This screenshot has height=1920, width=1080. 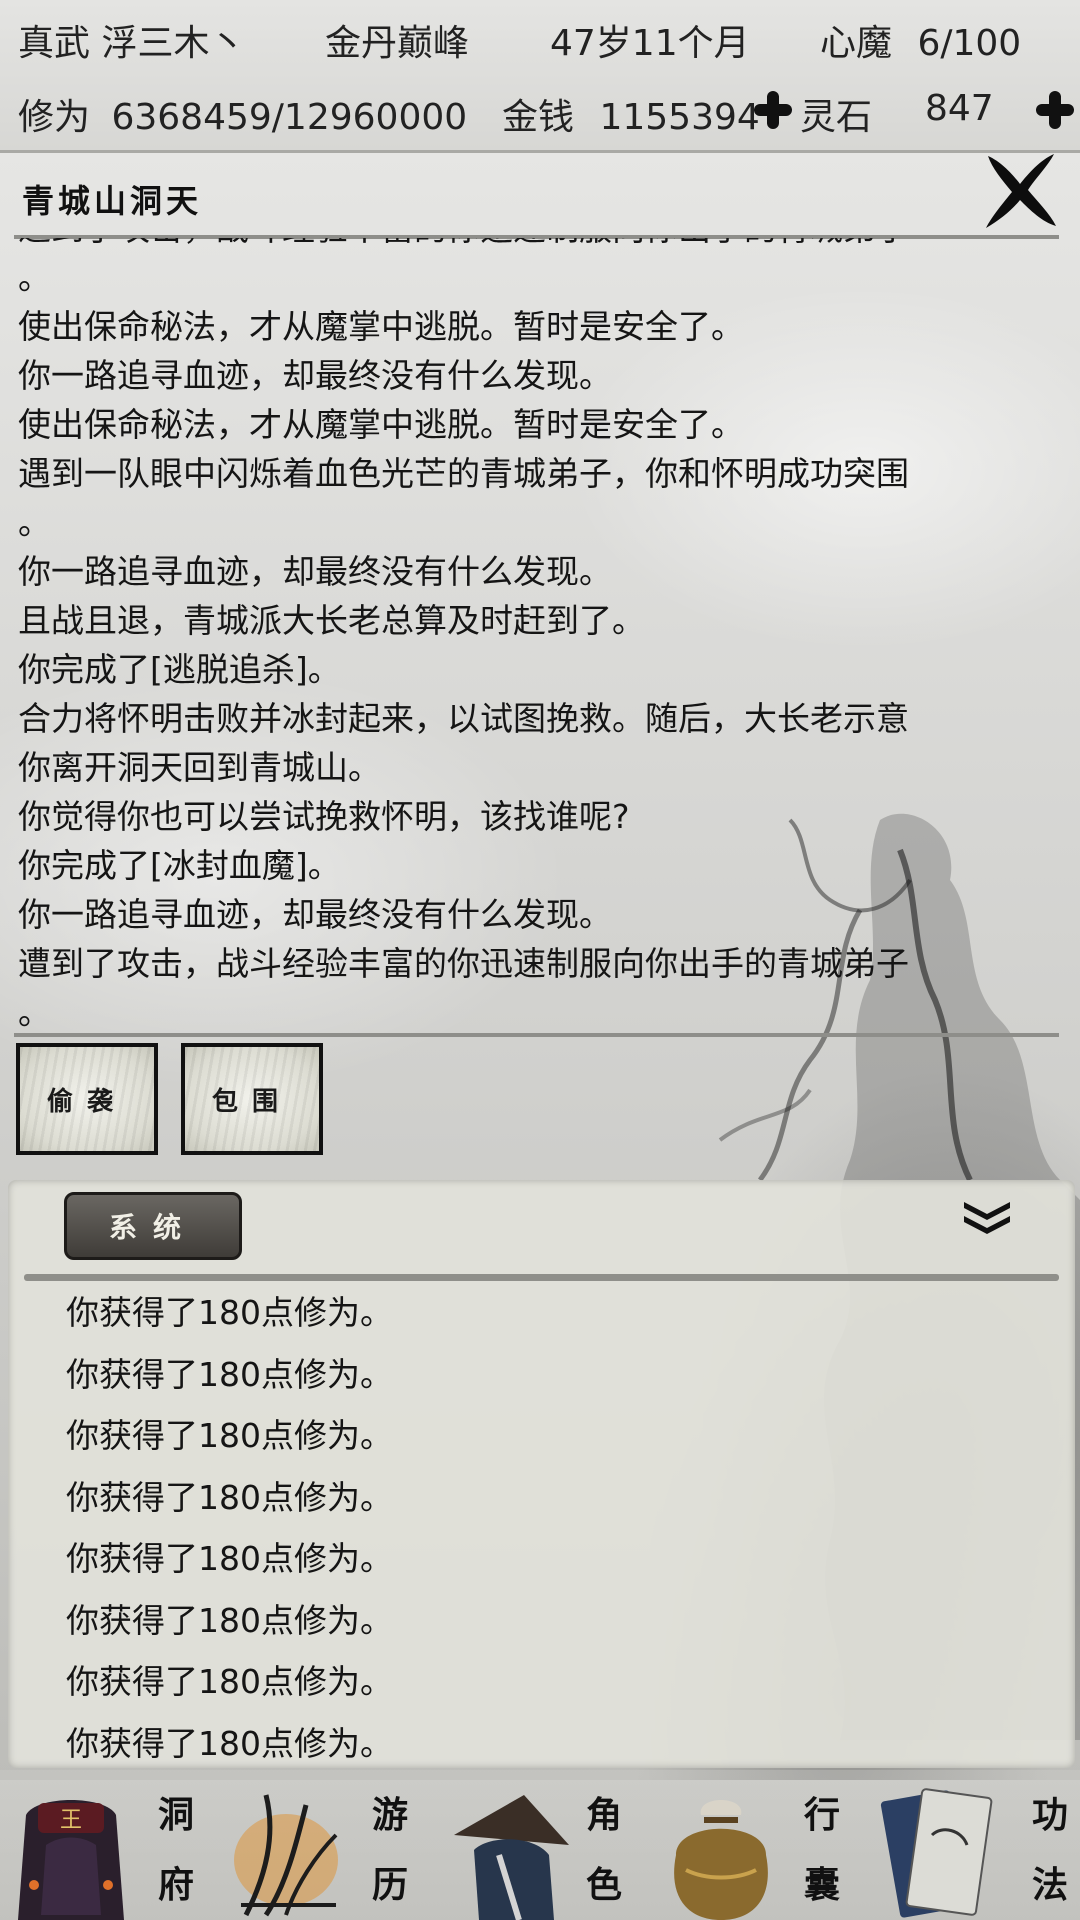 I want to click on cultivation-value: 6368459/12960000, so click(x=289, y=117).